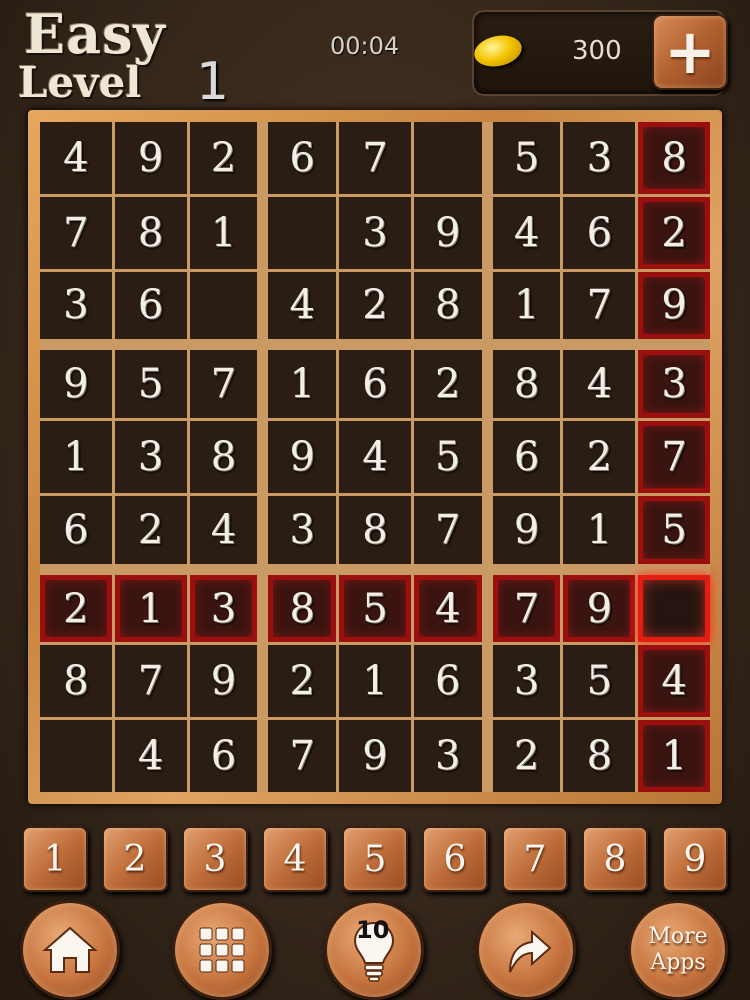 The width and height of the screenshot is (750, 1000). What do you see at coordinates (55, 859) in the screenshot?
I see `number-button-1: 1` at bounding box center [55, 859].